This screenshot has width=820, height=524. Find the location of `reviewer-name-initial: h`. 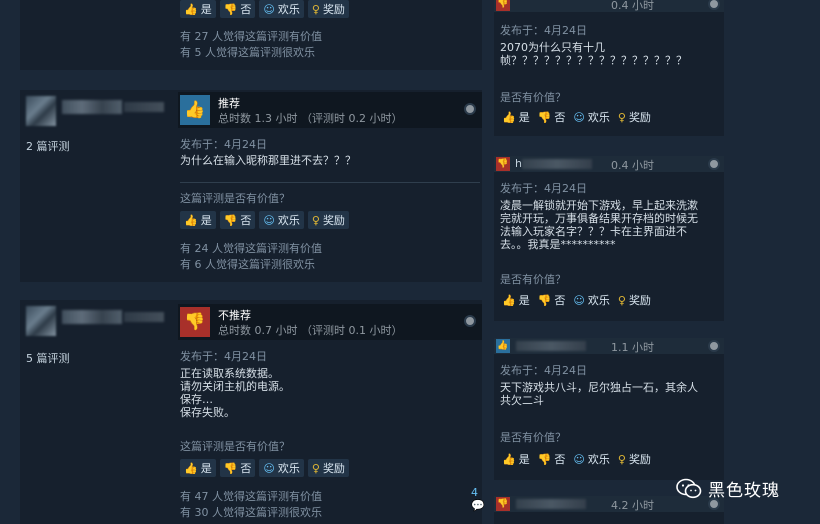

reviewer-name-initial: h is located at coordinates (518, 163).